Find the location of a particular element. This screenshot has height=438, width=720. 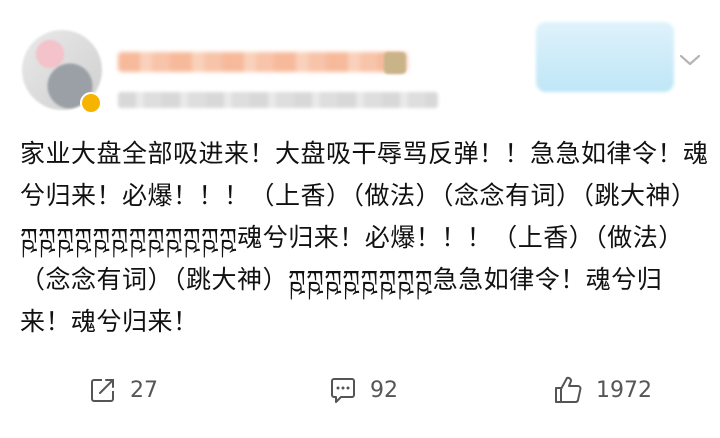

repost-count: 27 is located at coordinates (144, 390).